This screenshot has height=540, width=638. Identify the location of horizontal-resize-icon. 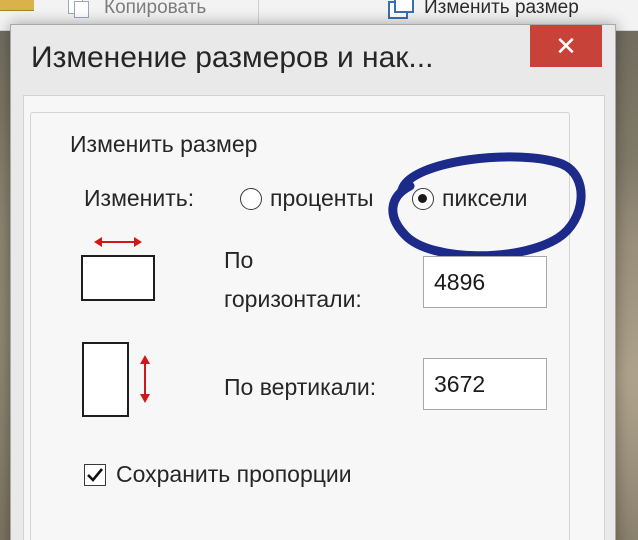
(118, 269).